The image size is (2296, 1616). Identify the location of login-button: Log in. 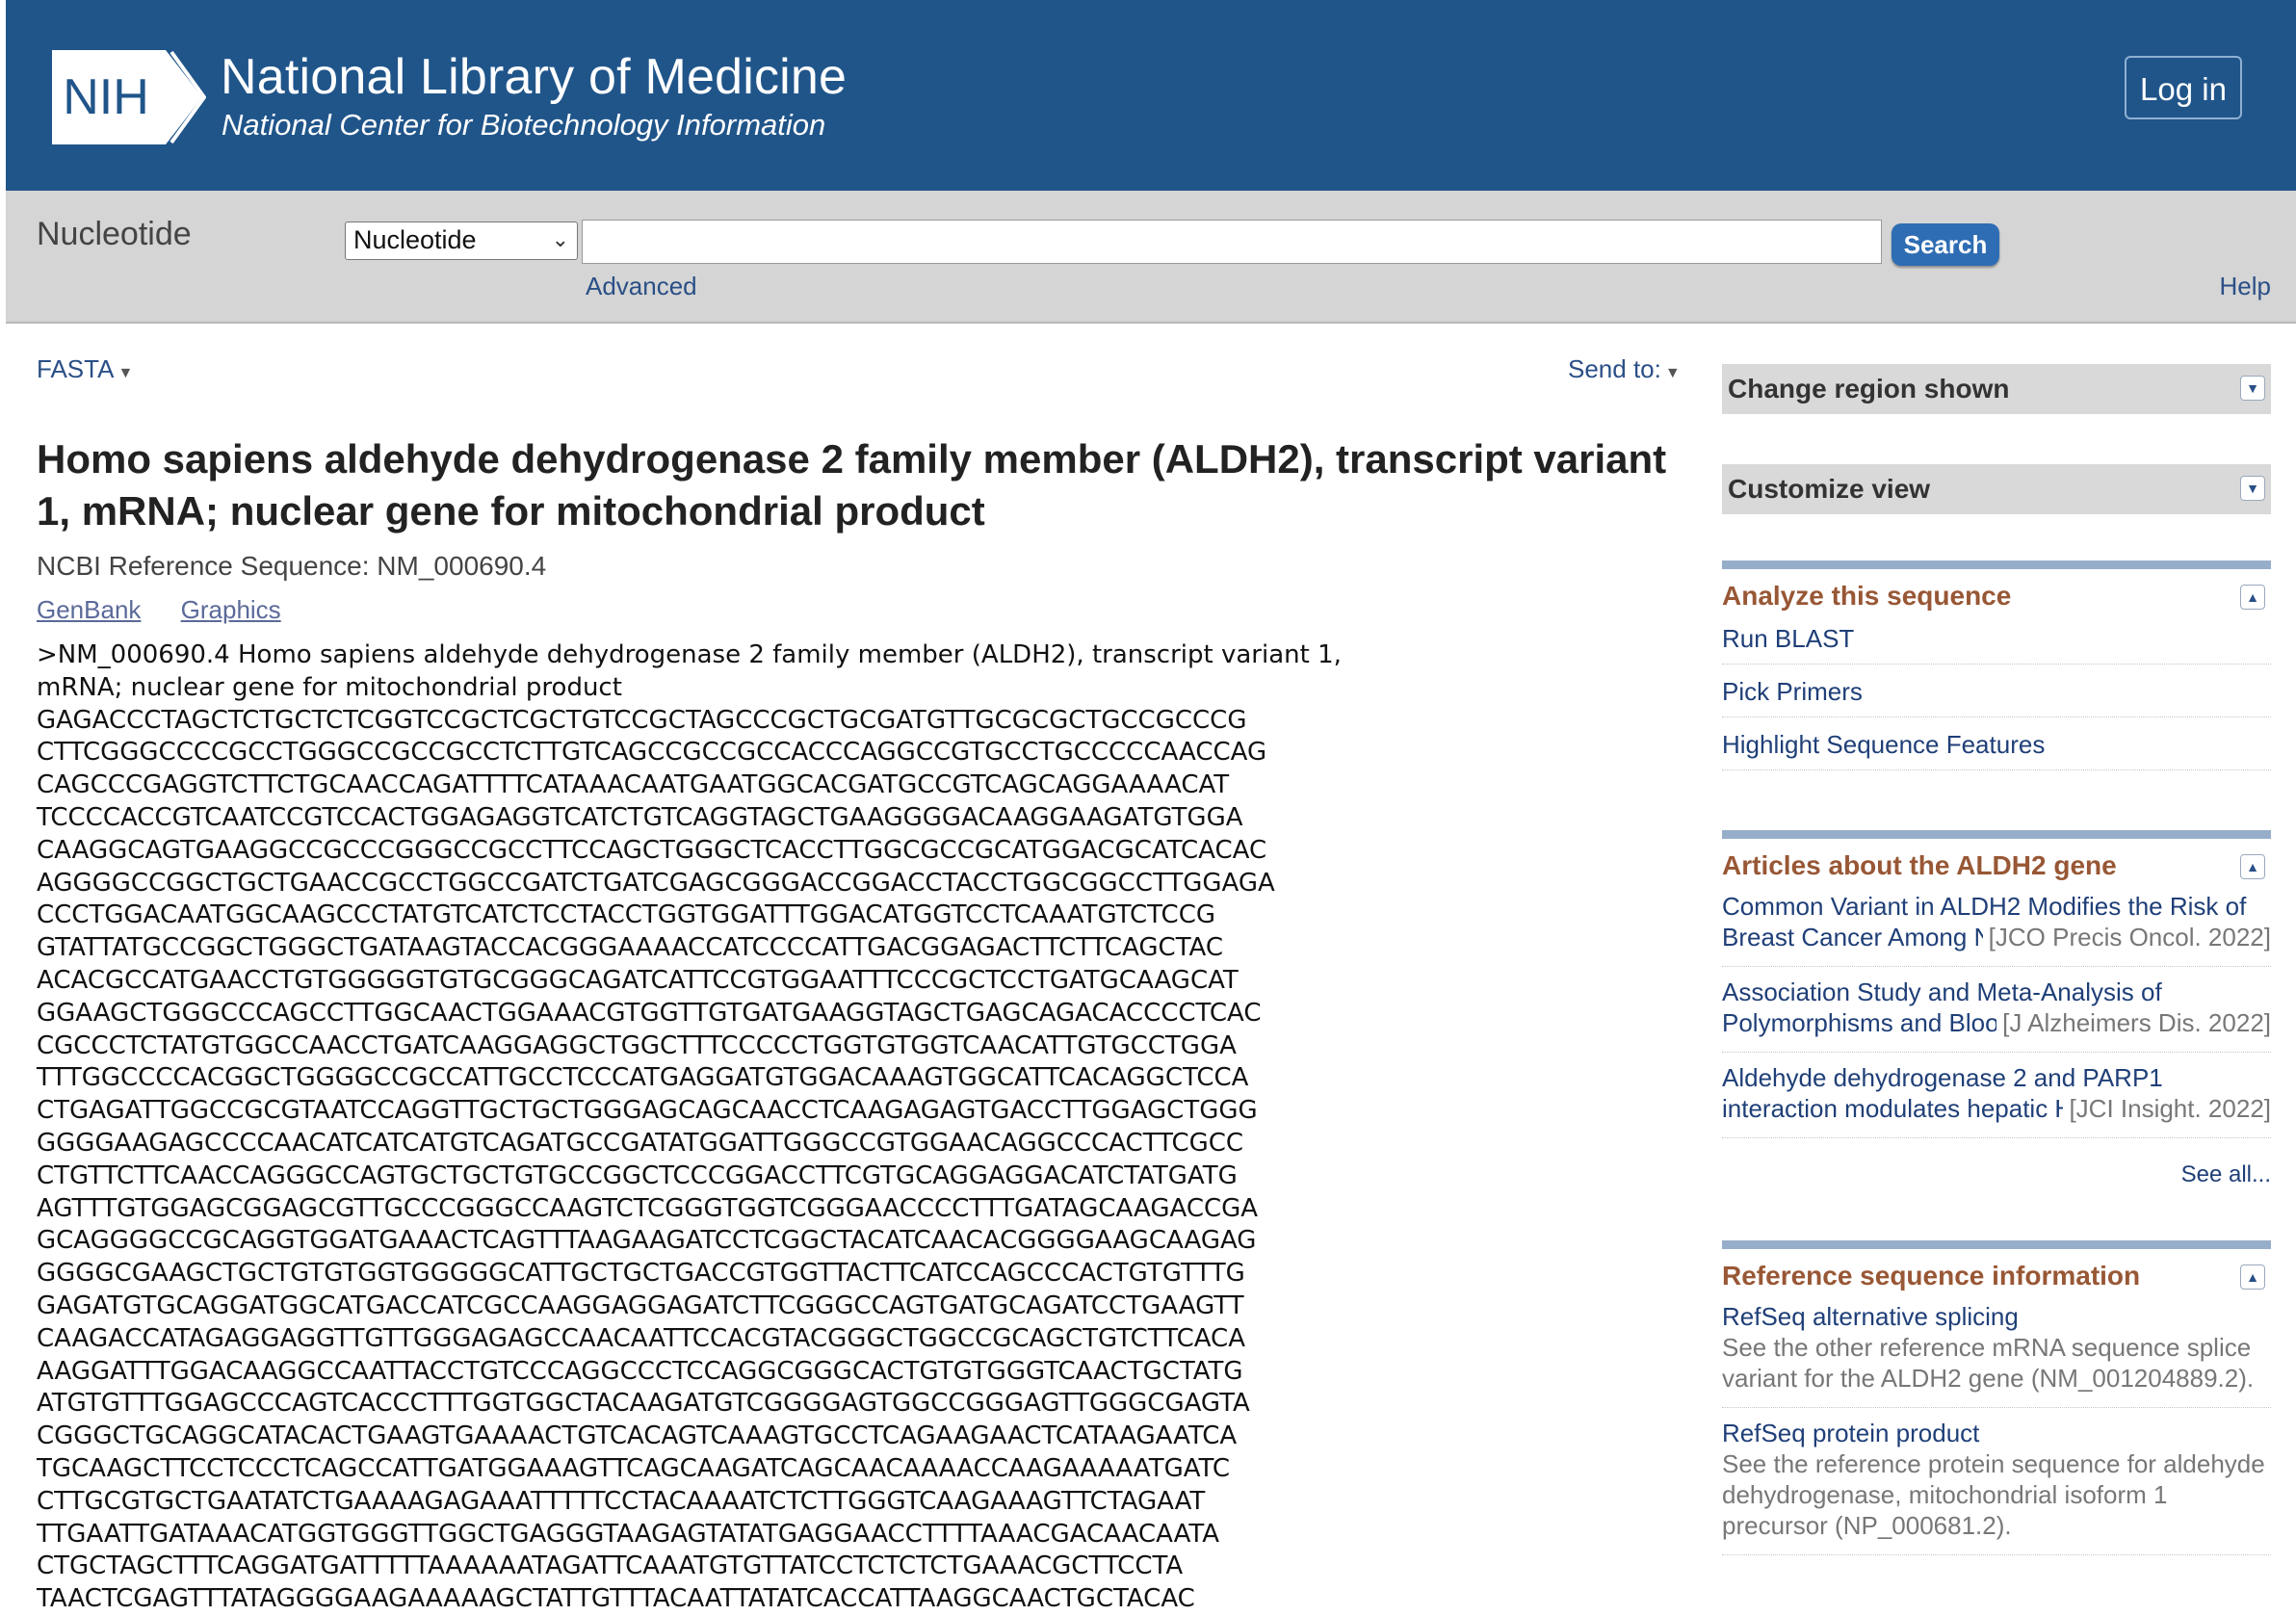
(2183, 87).